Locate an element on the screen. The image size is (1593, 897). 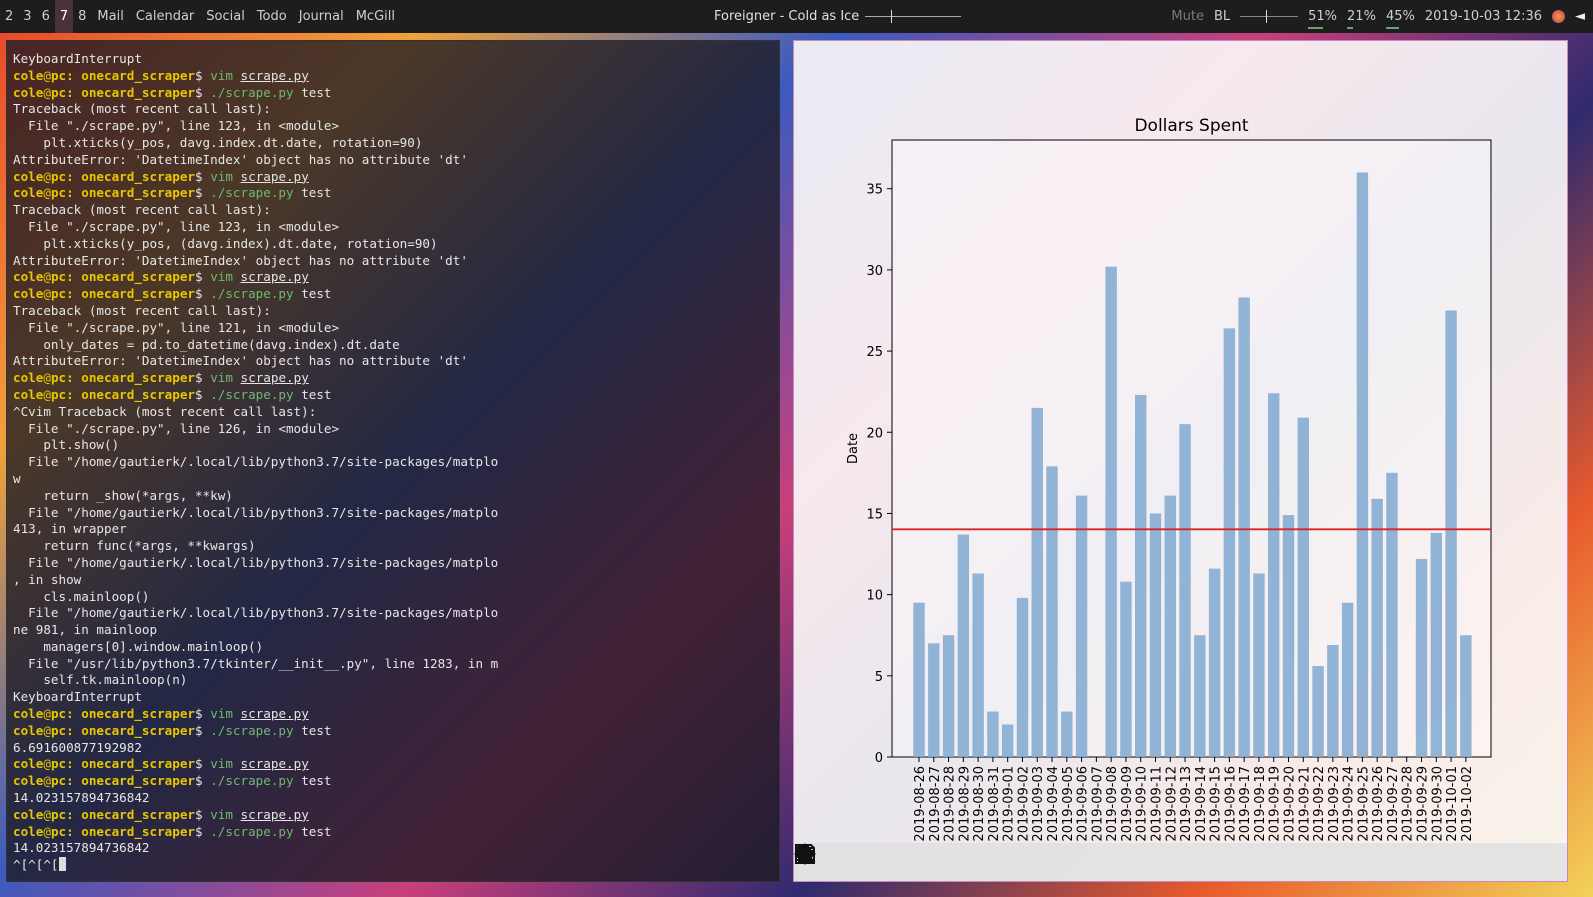
x-tick-label: 2019-09-17 is located at coordinates (1245, 804).